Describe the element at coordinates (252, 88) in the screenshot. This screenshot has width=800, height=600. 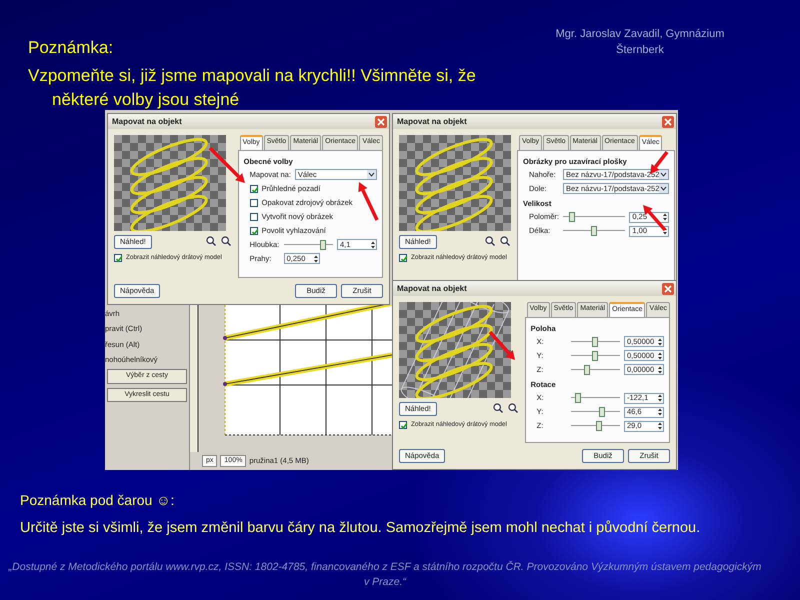
I see `intro-text: Vzpomeňte si, již jsme mapovali na krychli!! Všimněte si, že některé volby jsou stejné` at that location.